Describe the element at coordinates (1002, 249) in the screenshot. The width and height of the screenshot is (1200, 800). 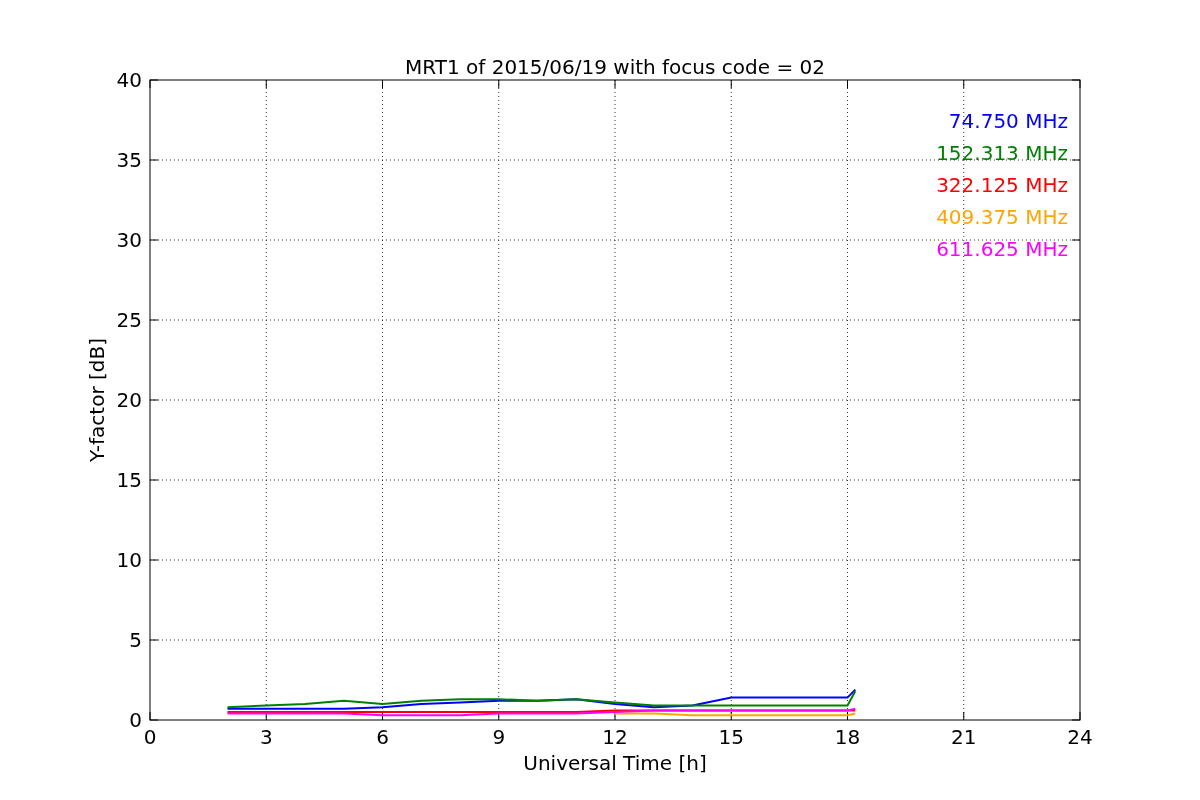
I see `legend-label: 611.625 MHz` at that location.